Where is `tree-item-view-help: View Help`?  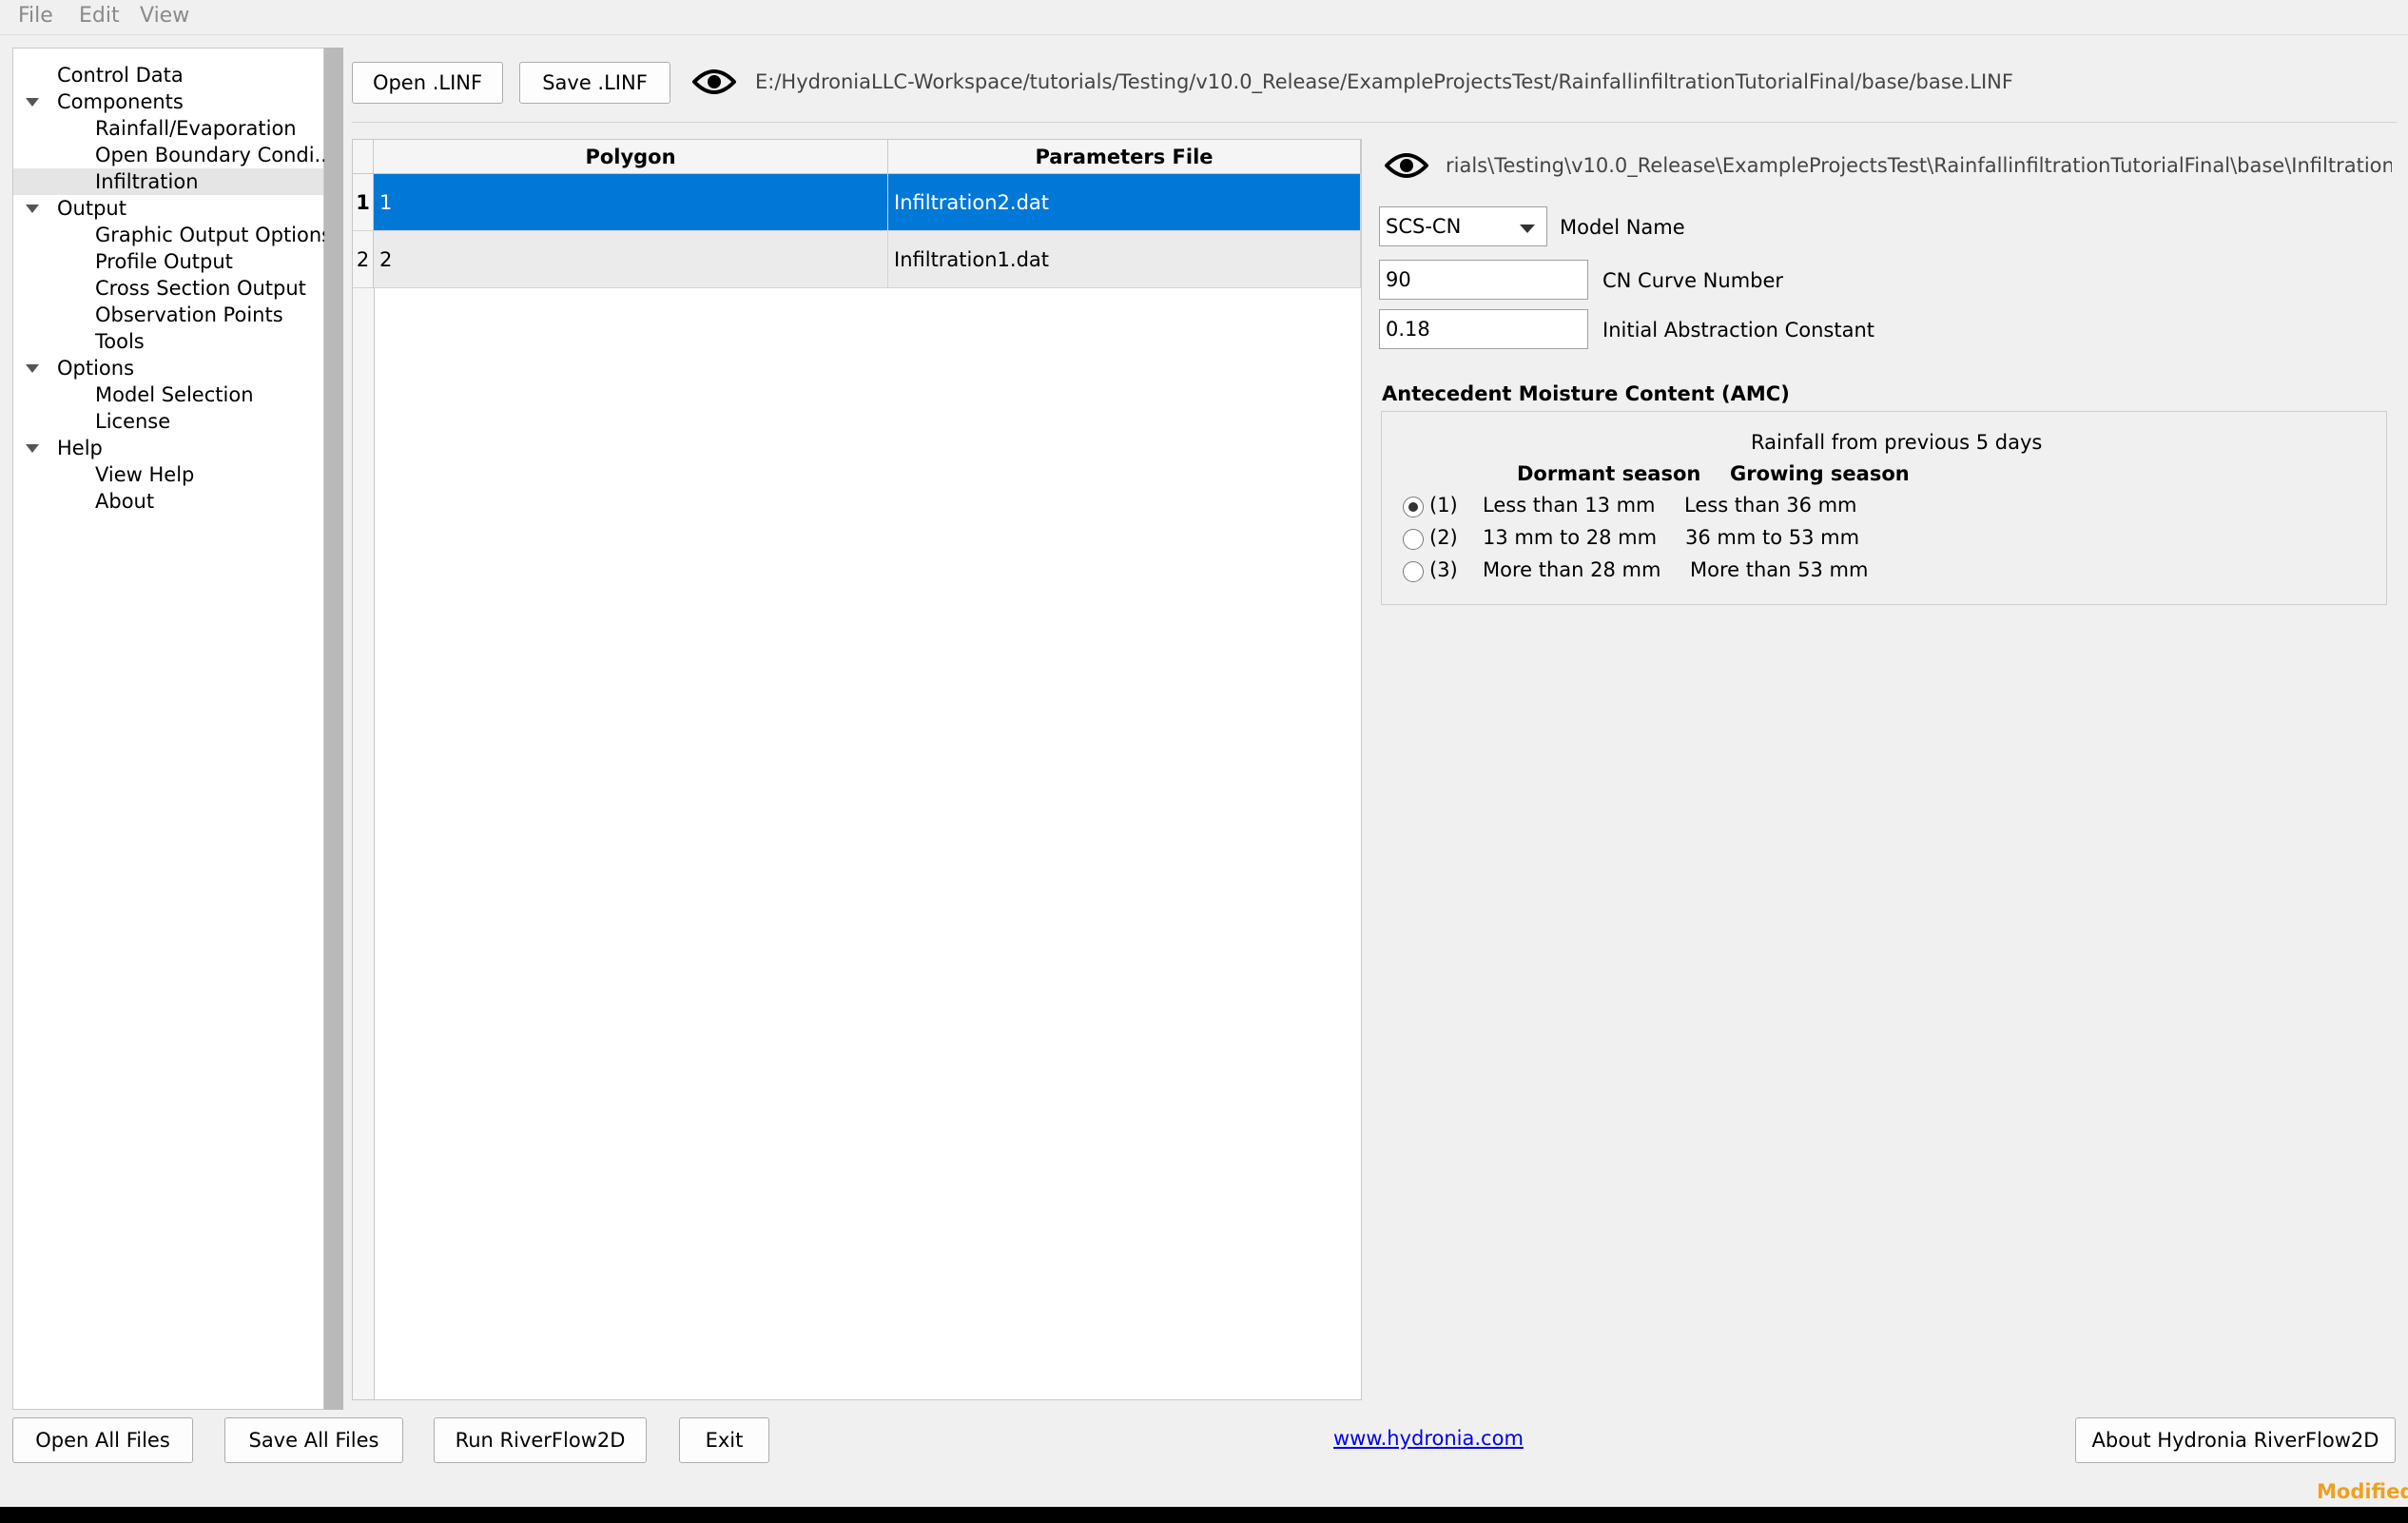
tree-item-view-help: View Help is located at coordinates (168, 474).